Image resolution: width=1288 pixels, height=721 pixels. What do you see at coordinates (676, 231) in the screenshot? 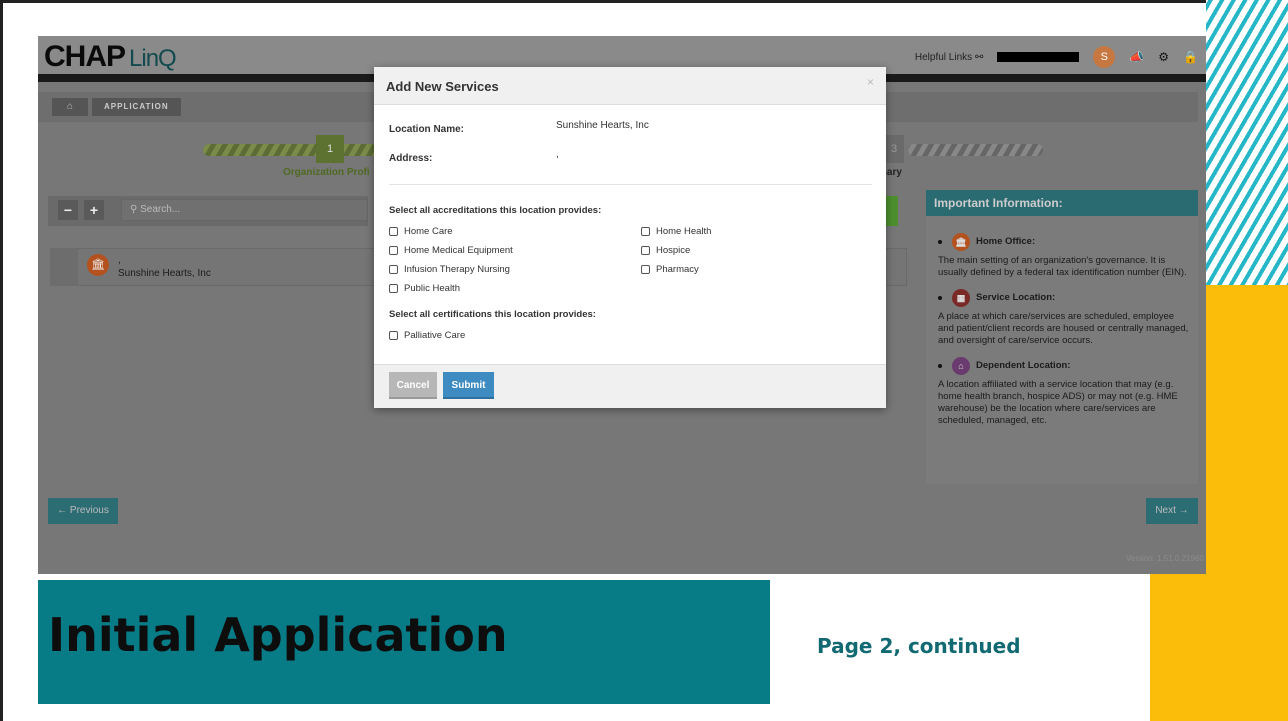
I see `checkbox-home-health: Home Health` at bounding box center [676, 231].